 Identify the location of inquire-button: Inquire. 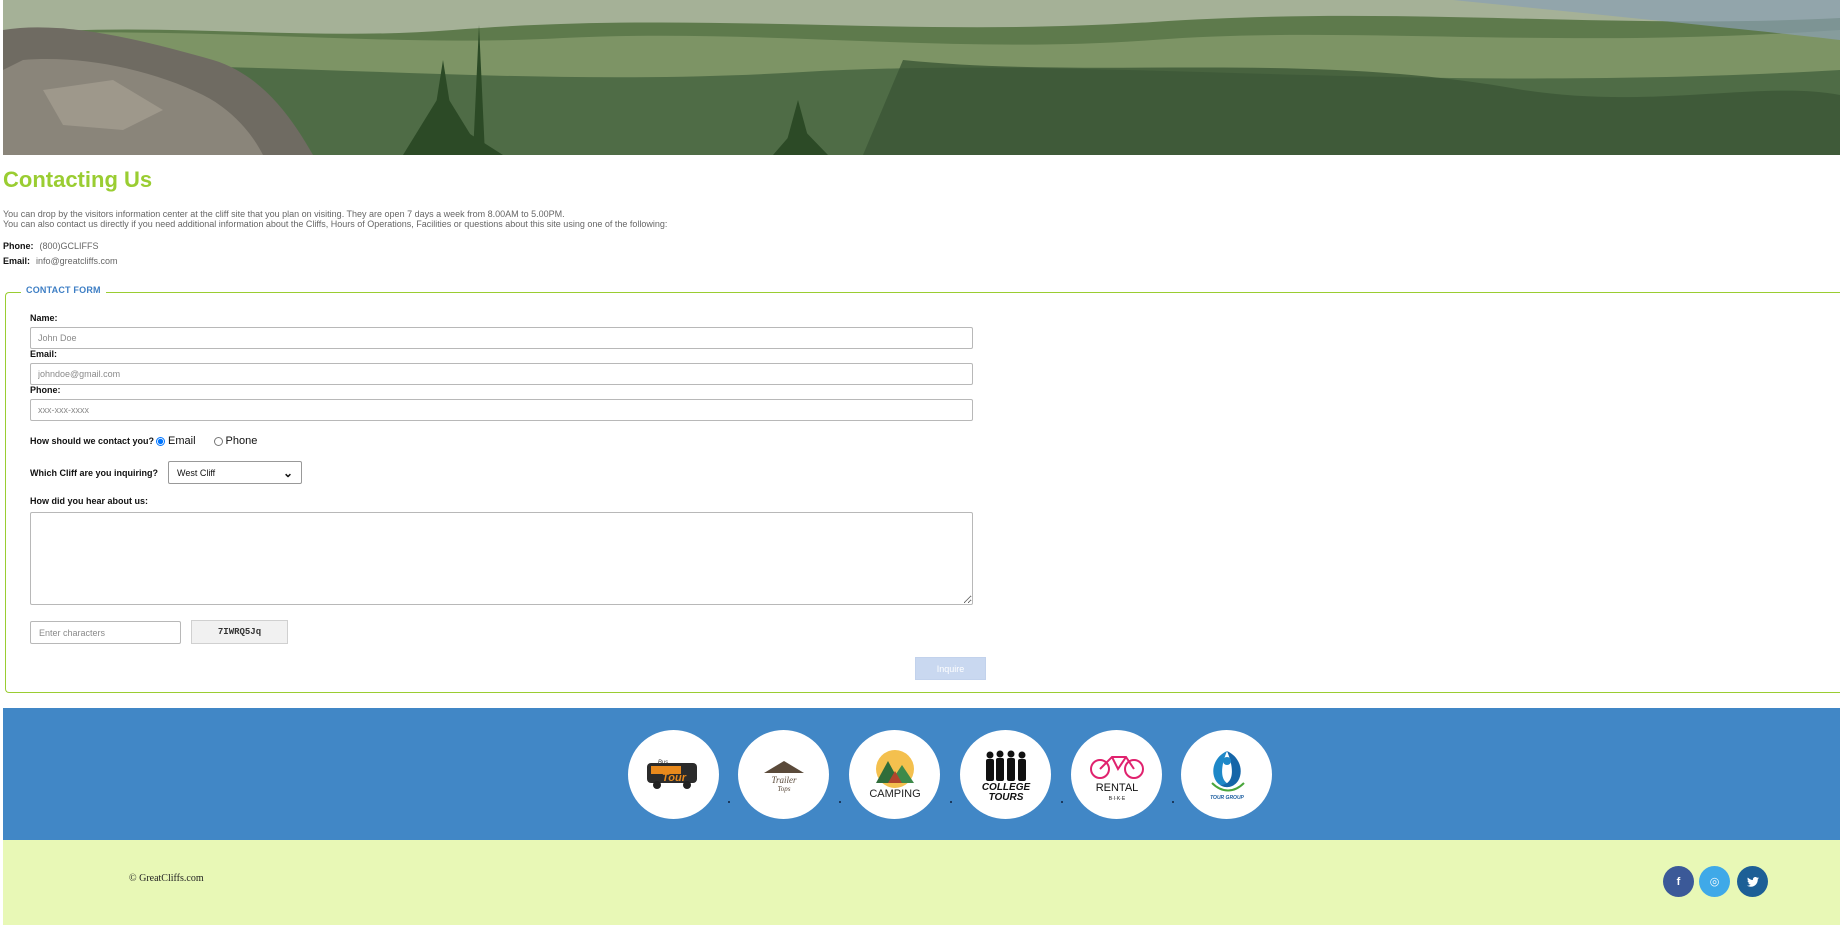
(950, 668).